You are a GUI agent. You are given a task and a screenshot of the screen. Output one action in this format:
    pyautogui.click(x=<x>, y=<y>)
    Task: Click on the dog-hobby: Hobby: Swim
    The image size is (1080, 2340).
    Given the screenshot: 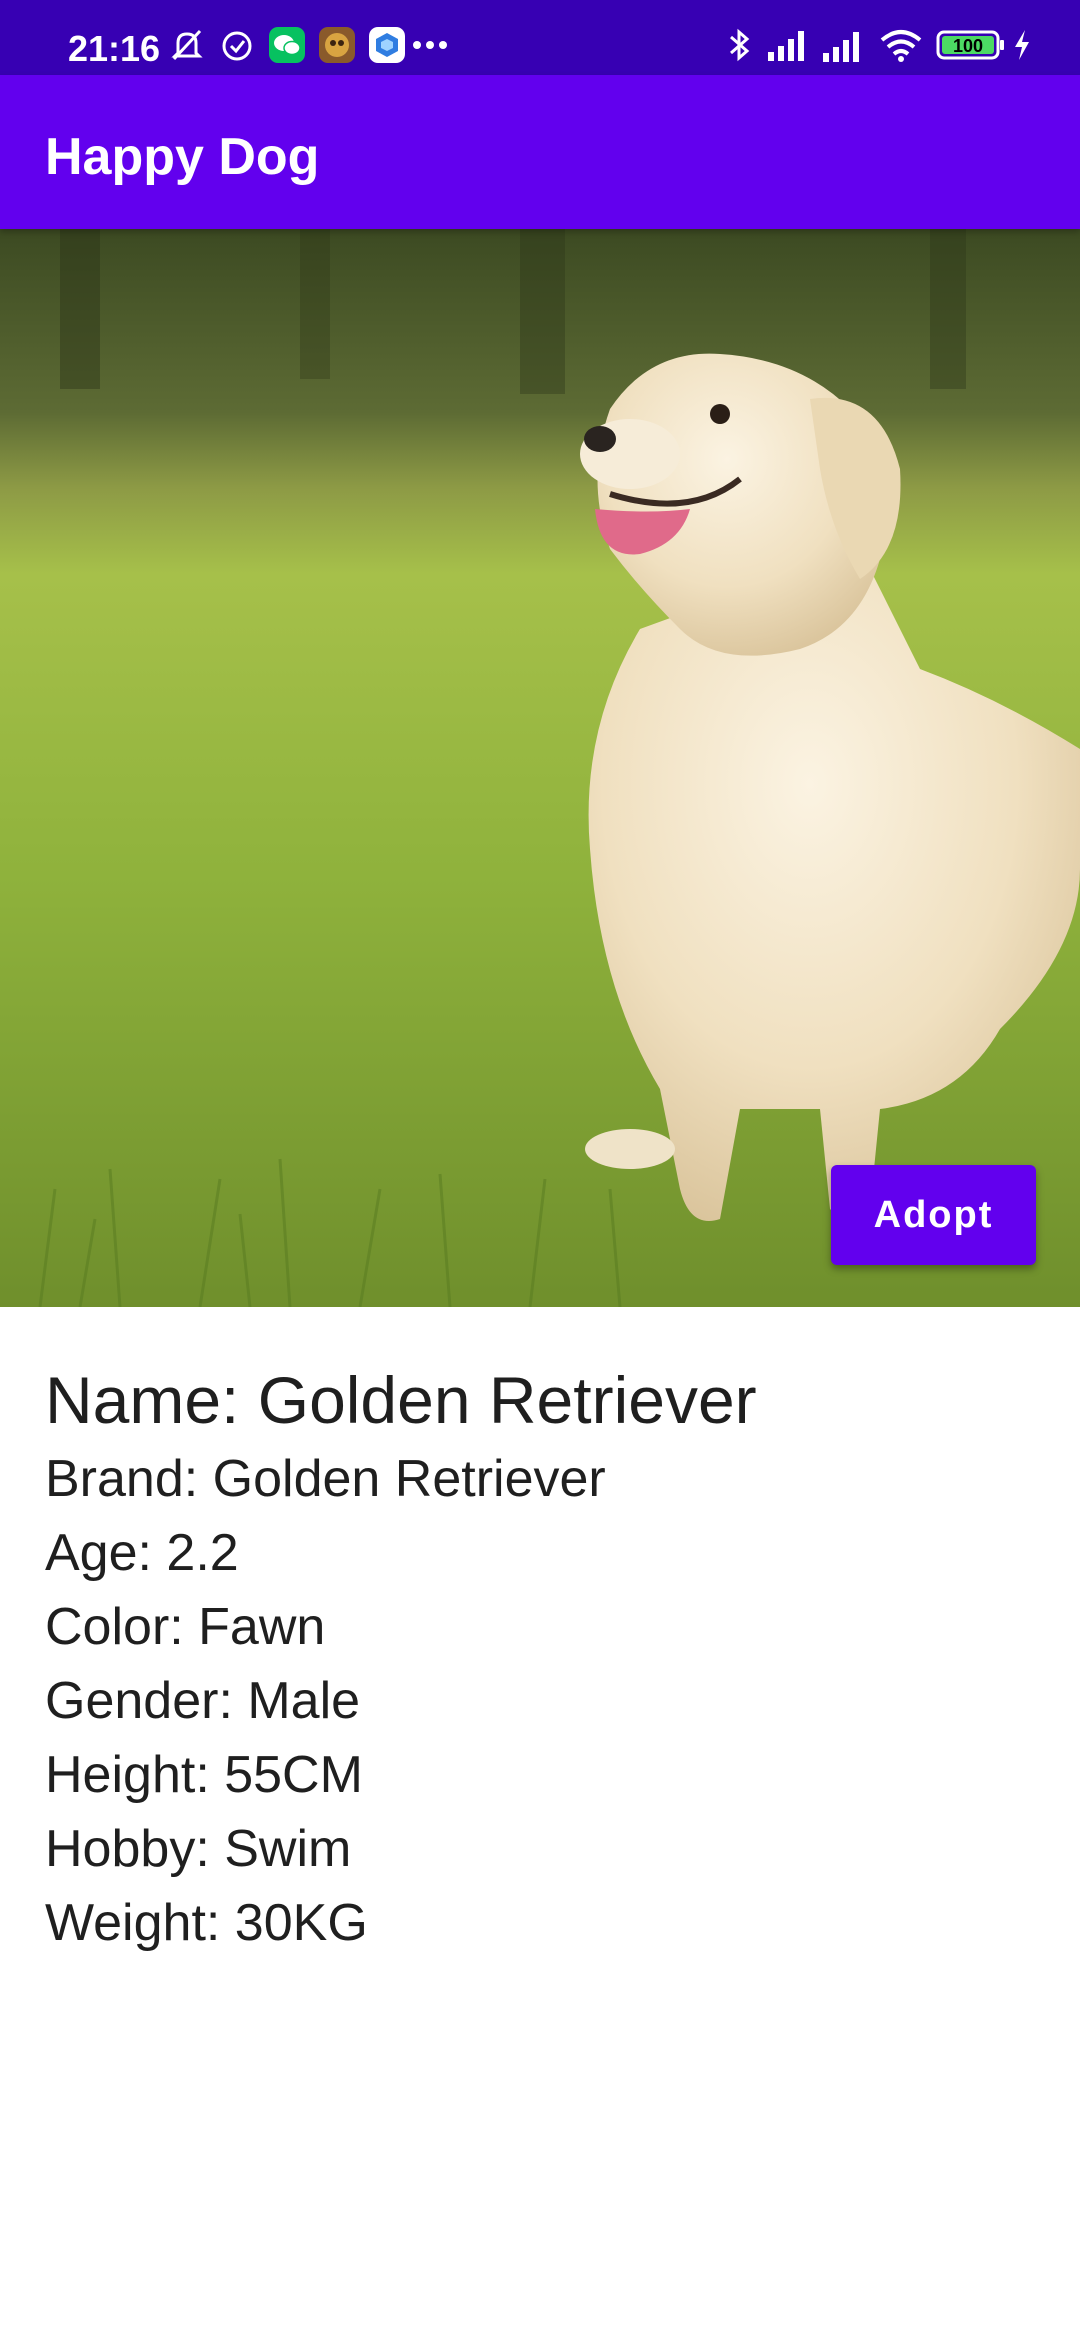 What is the action you would take?
    pyautogui.click(x=198, y=1849)
    